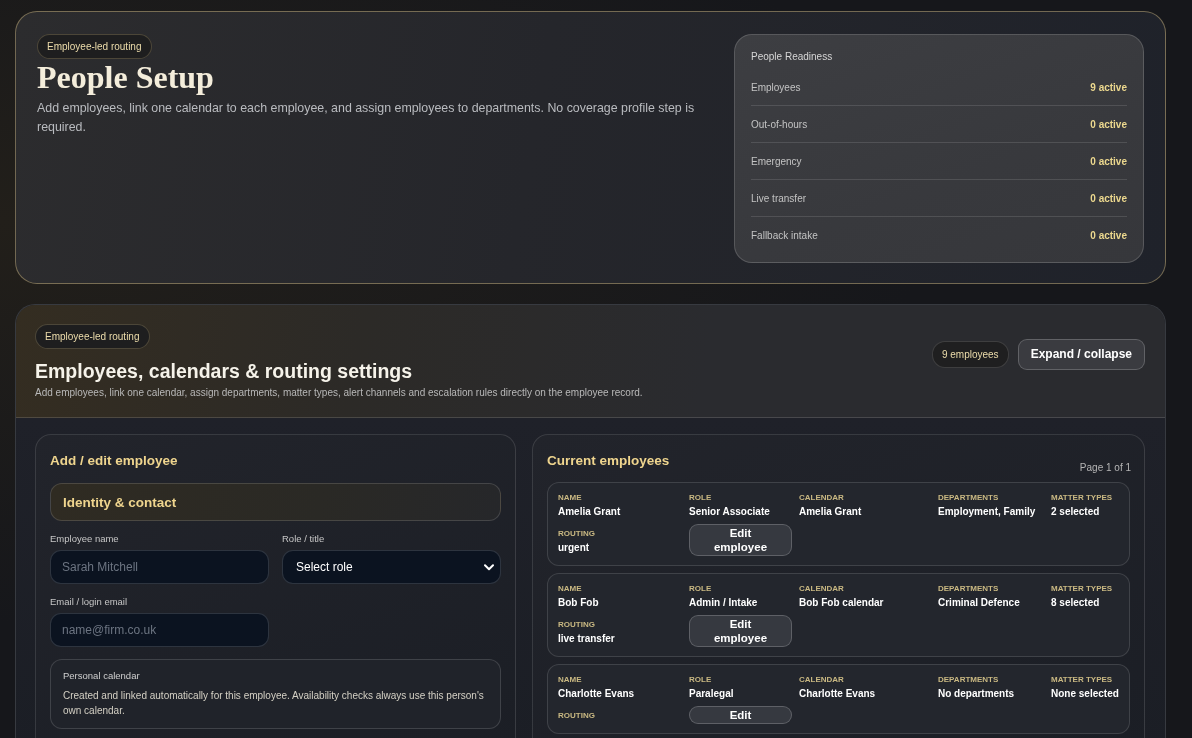 This screenshot has width=1192, height=738. I want to click on employee-count-badge: 9 employees, so click(970, 354).